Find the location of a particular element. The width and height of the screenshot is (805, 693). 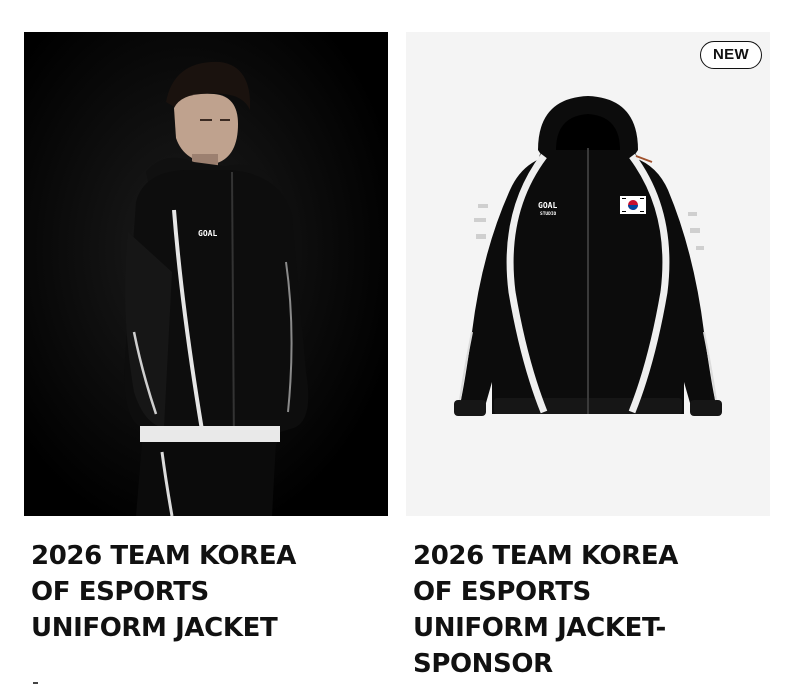

flag-patch-icon is located at coordinates (633, 205).